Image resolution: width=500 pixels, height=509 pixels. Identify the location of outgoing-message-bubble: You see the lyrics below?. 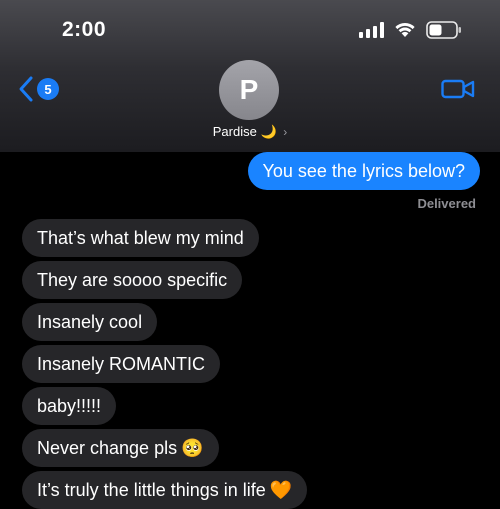
(363, 171).